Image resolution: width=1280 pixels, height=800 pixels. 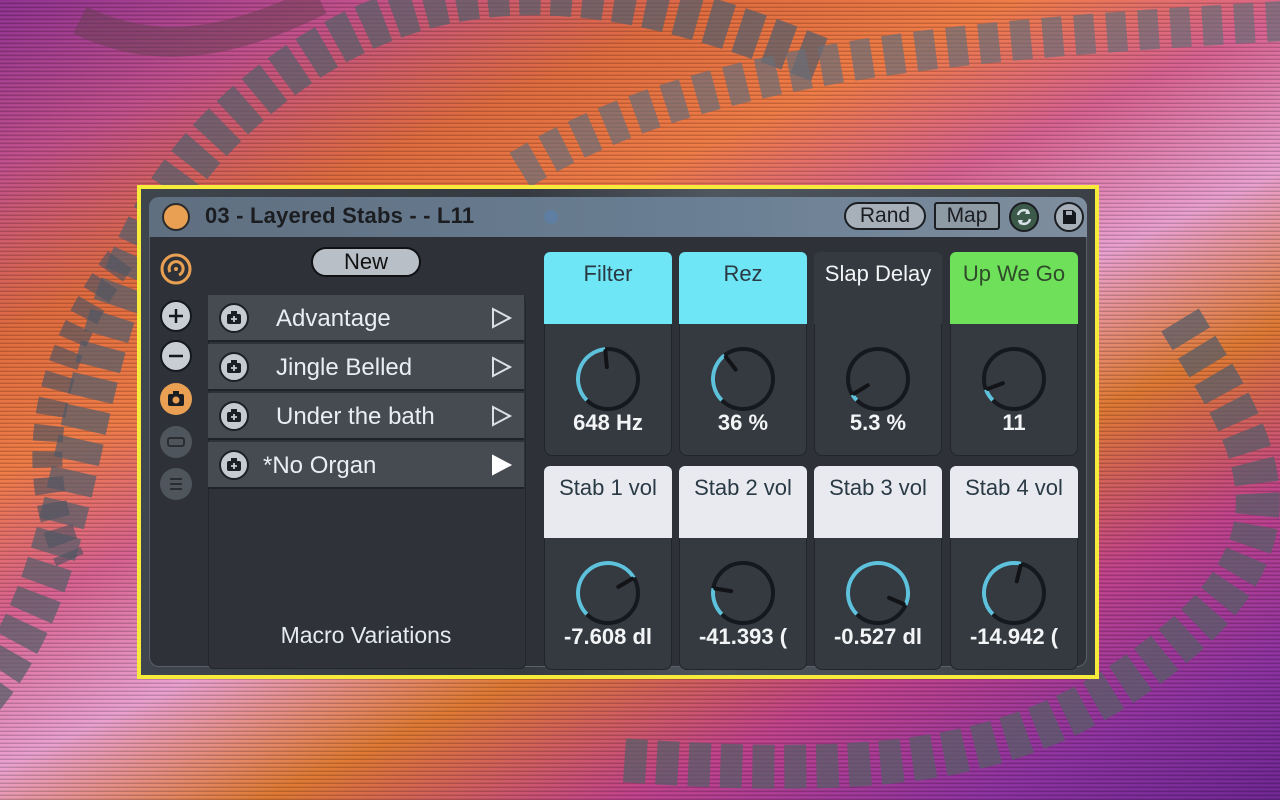 I want to click on list-item: Jingle Belled, so click(x=366, y=367).